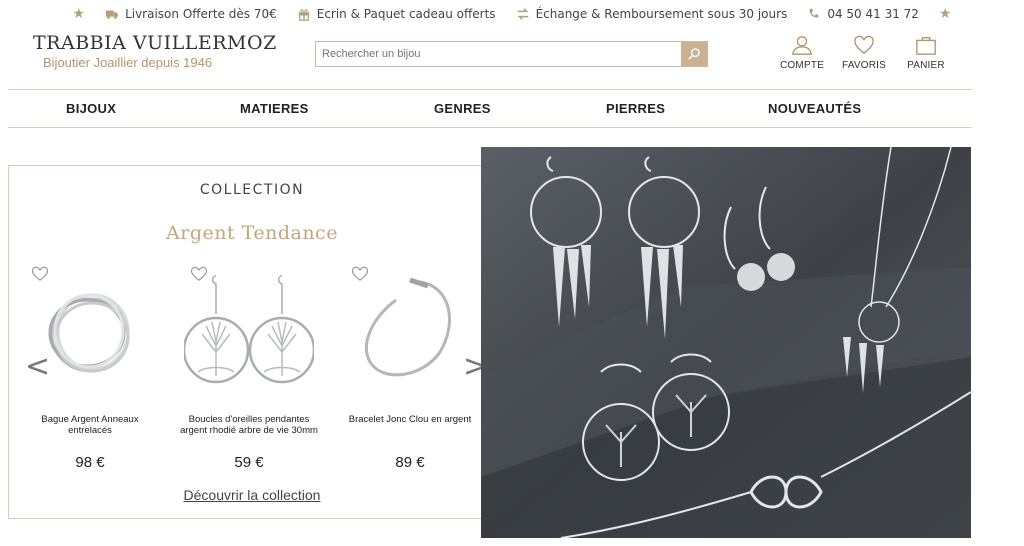 The width and height of the screenshot is (1024, 546). What do you see at coordinates (90, 425) in the screenshot?
I see `product-name: Bague Argent Anneaux entrelacés` at bounding box center [90, 425].